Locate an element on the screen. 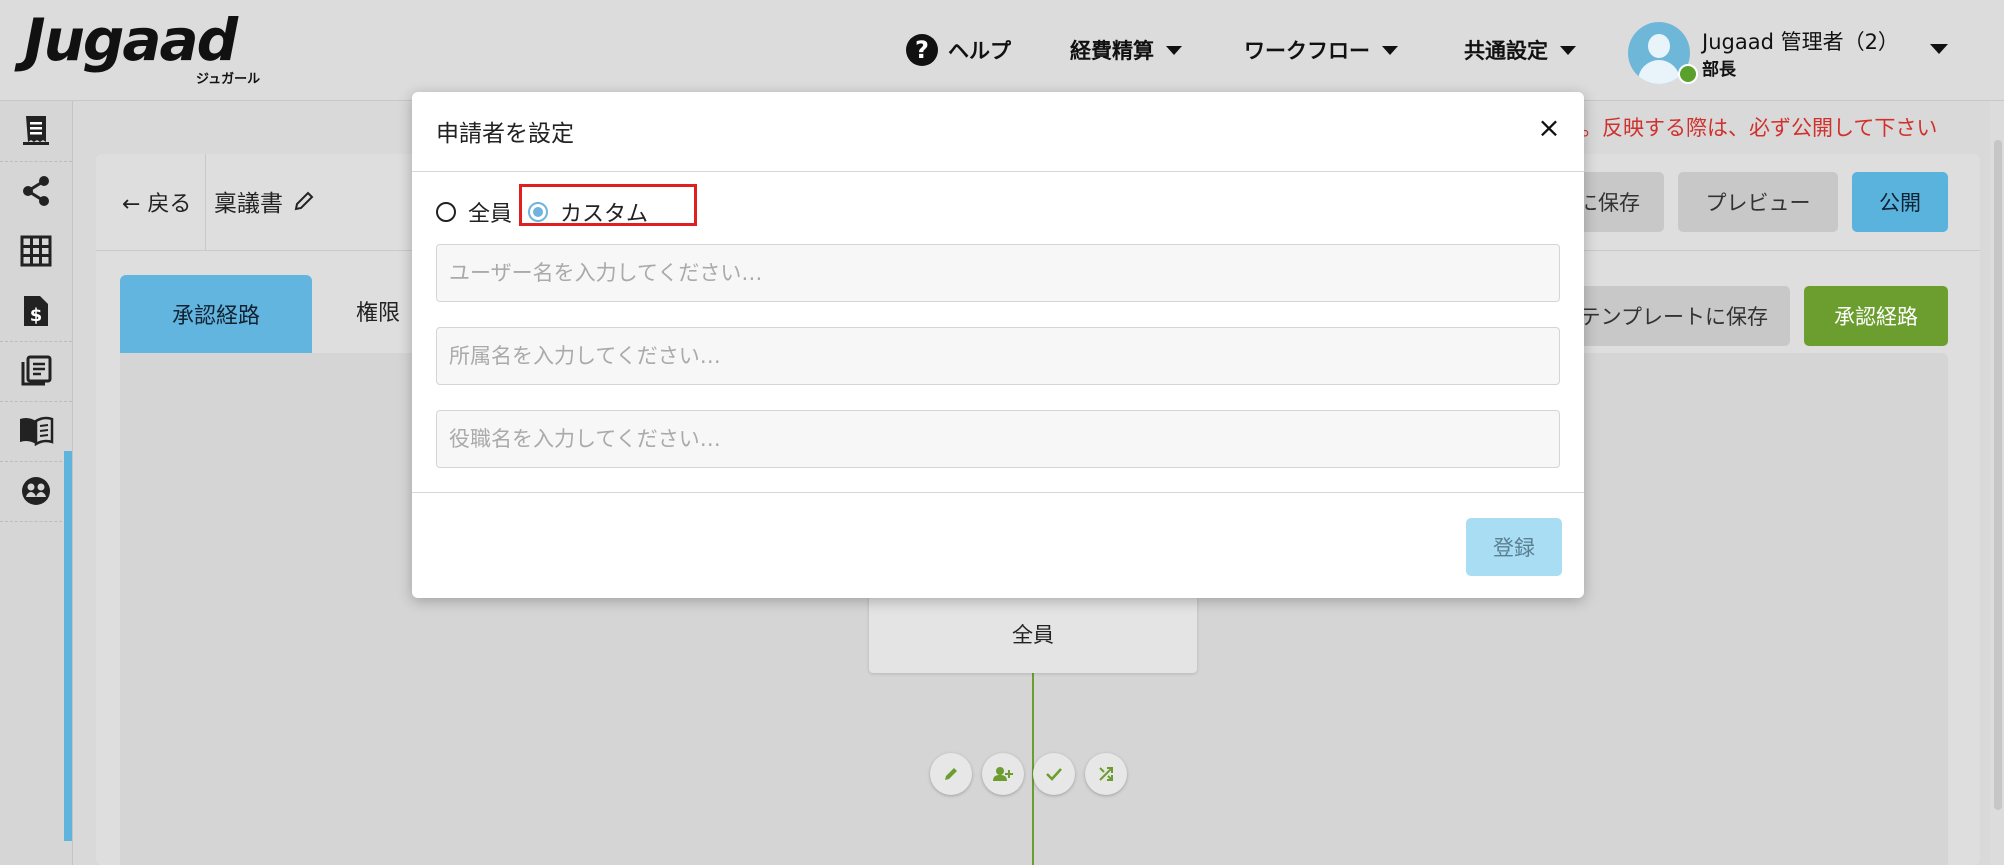 This screenshot has height=865, width=2004. close-icon: × is located at coordinates (1549, 127).